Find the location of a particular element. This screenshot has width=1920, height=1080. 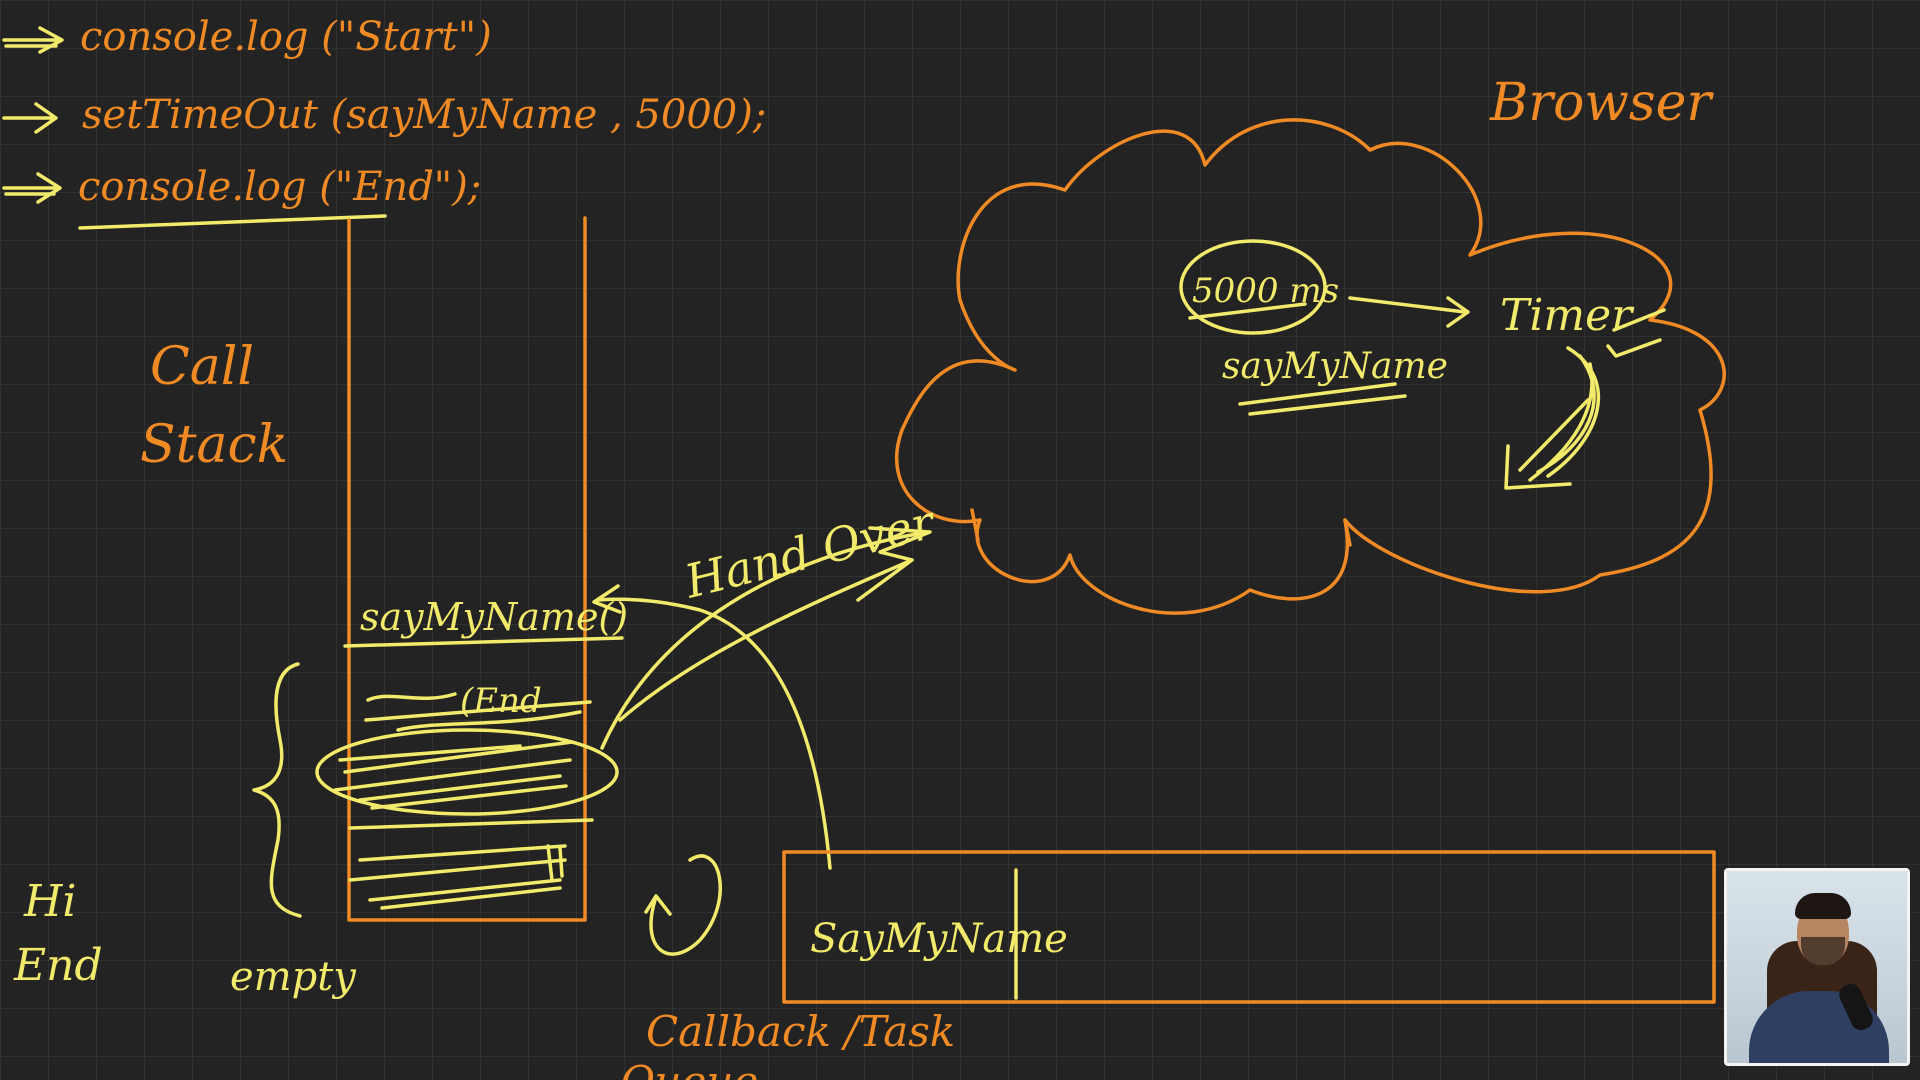

call-stack-label-1: Call is located at coordinates (202, 367).